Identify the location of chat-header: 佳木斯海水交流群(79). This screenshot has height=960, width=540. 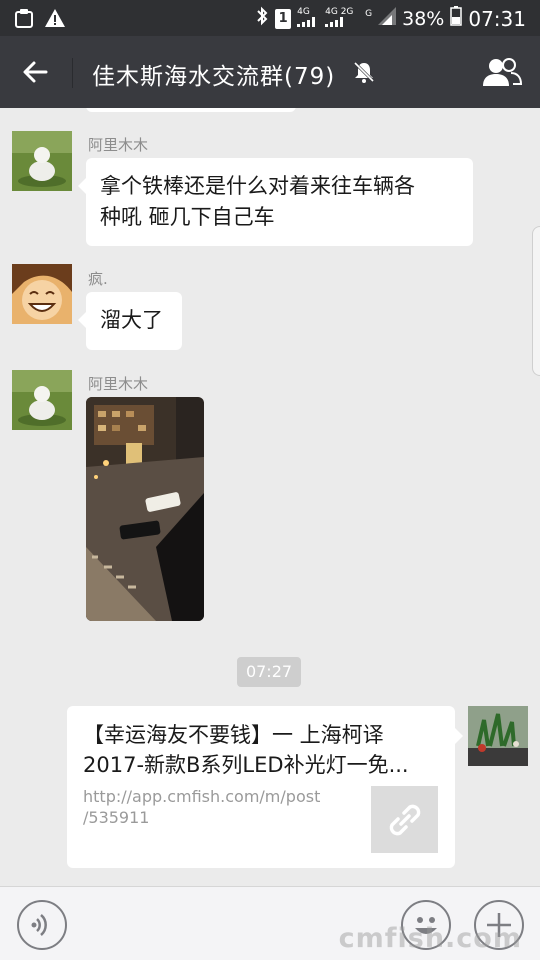
(270, 72).